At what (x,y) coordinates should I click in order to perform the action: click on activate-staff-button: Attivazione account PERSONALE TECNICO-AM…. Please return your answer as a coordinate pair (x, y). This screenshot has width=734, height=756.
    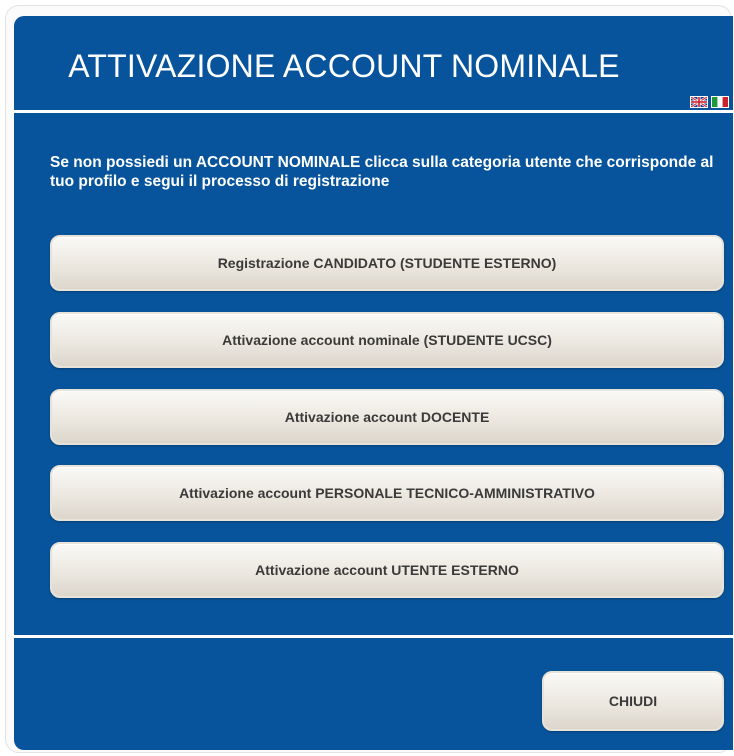
    Looking at the image, I should click on (387, 493).